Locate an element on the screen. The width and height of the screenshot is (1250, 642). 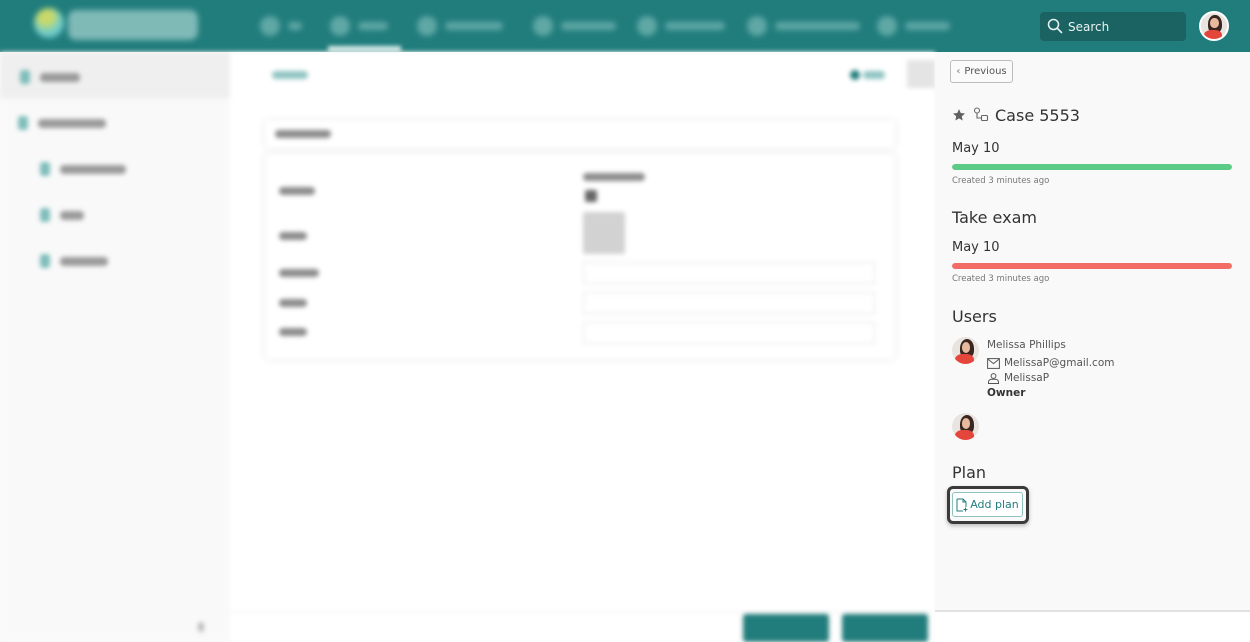
panel-footer is located at coordinates (1092, 626).